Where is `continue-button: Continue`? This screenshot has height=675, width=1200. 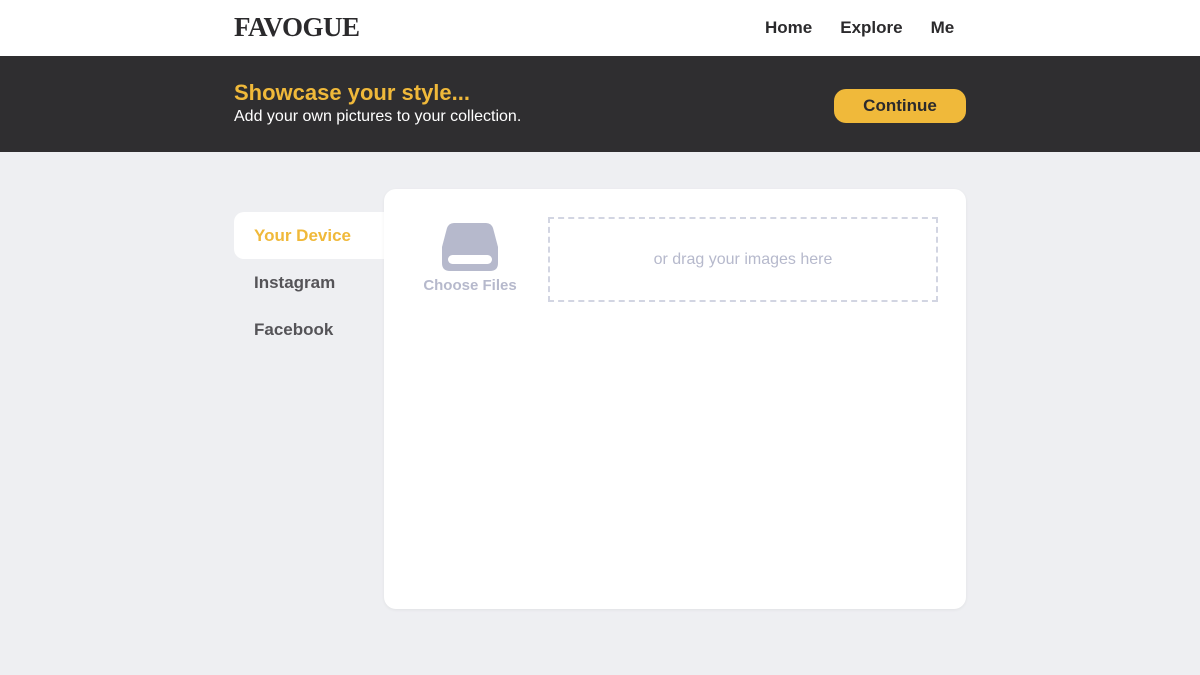
continue-button: Continue is located at coordinates (900, 106).